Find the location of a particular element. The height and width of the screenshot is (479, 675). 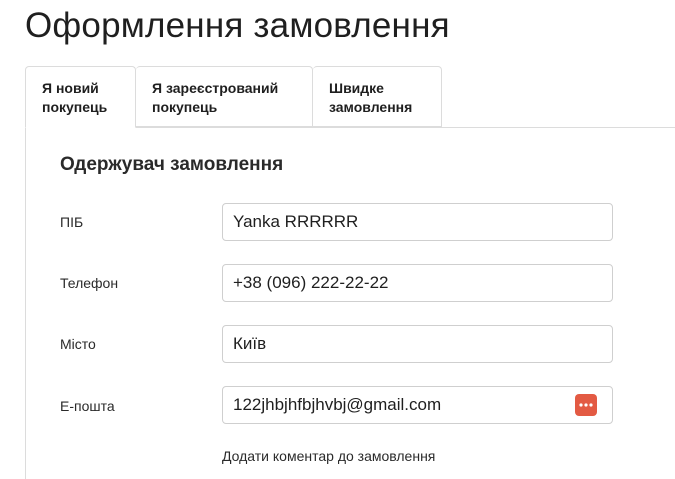

name-label: ПІБ is located at coordinates (72, 222).